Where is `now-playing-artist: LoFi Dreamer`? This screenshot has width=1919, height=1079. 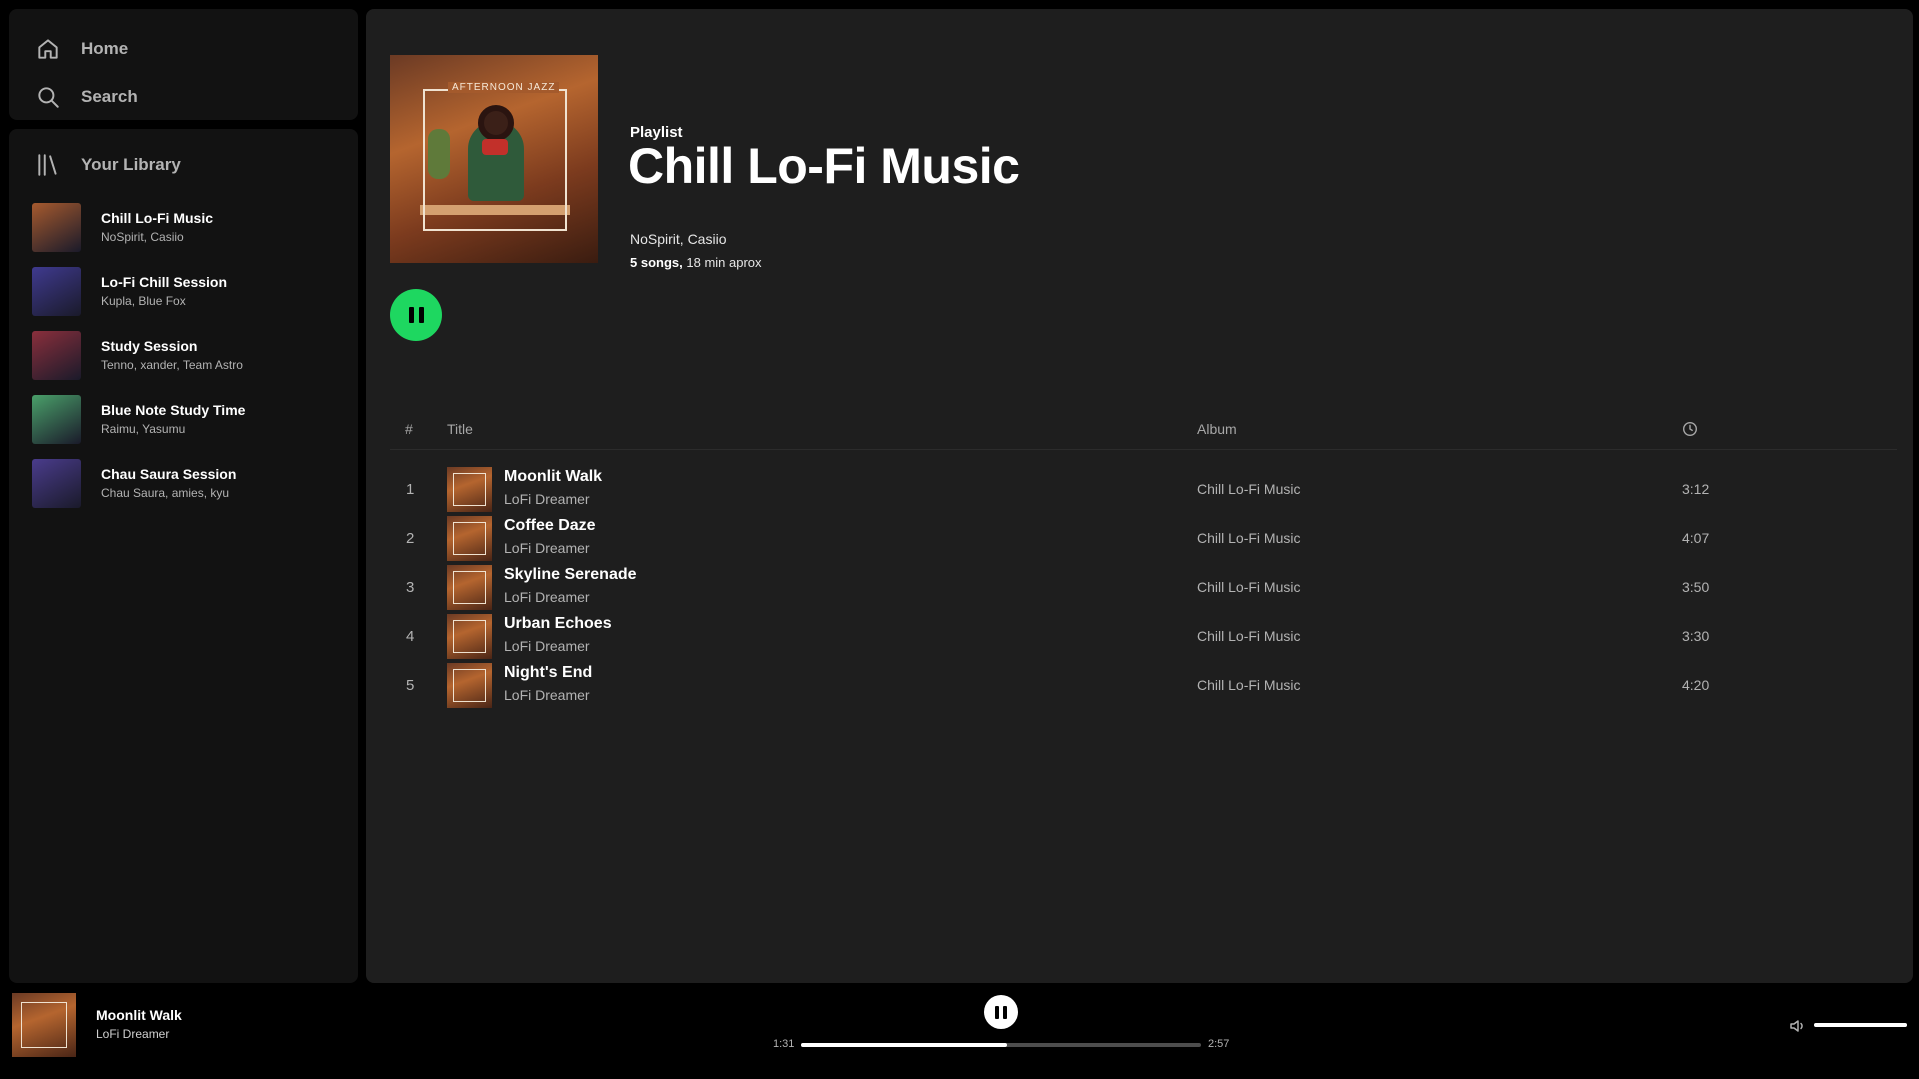
now-playing-artist: LoFi Dreamer is located at coordinates (132, 1034).